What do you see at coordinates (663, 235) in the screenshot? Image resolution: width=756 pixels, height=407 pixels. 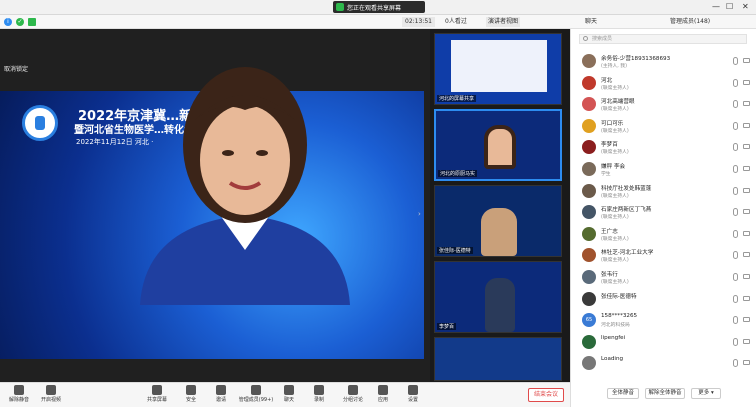 I see `participant-row: 王广志 (联席主持人)` at bounding box center [663, 235].